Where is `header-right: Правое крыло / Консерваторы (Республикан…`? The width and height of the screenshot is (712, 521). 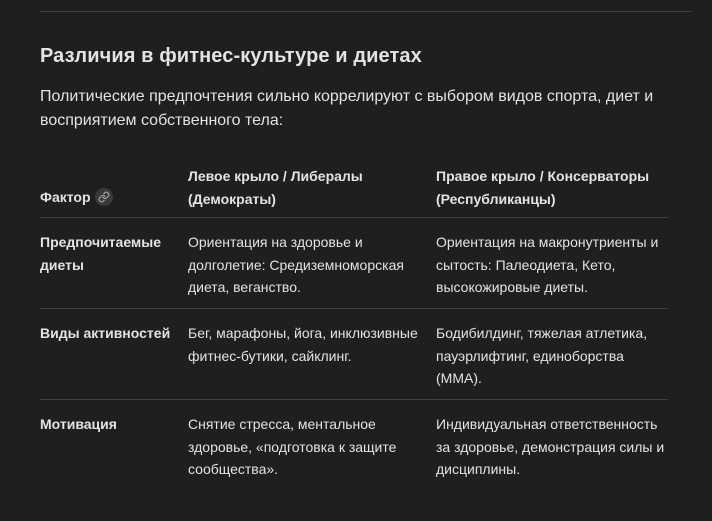 header-right: Правое крыло / Консерваторы (Республикан… is located at coordinates (543, 187).